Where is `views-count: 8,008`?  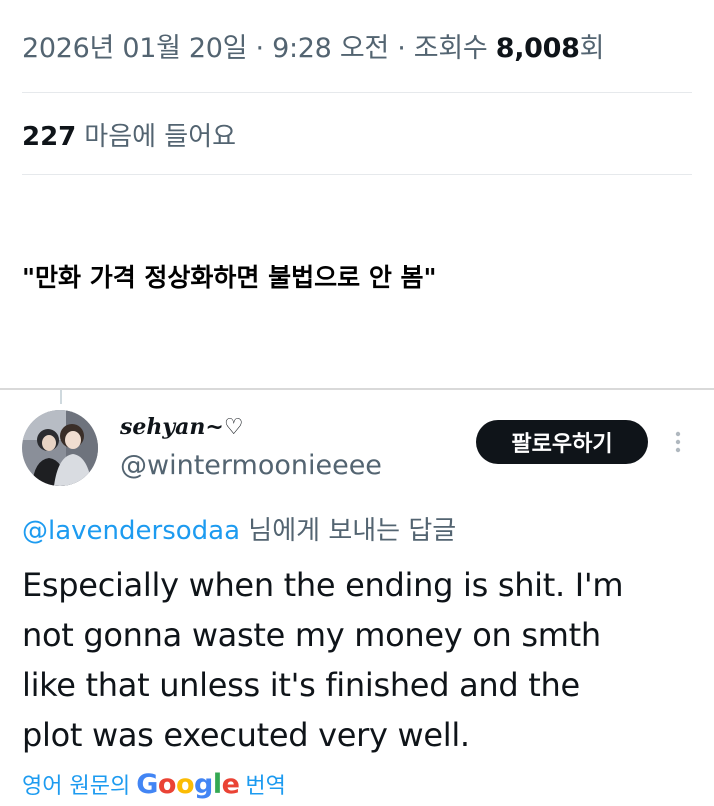
views-count: 8,008 is located at coordinates (537, 48).